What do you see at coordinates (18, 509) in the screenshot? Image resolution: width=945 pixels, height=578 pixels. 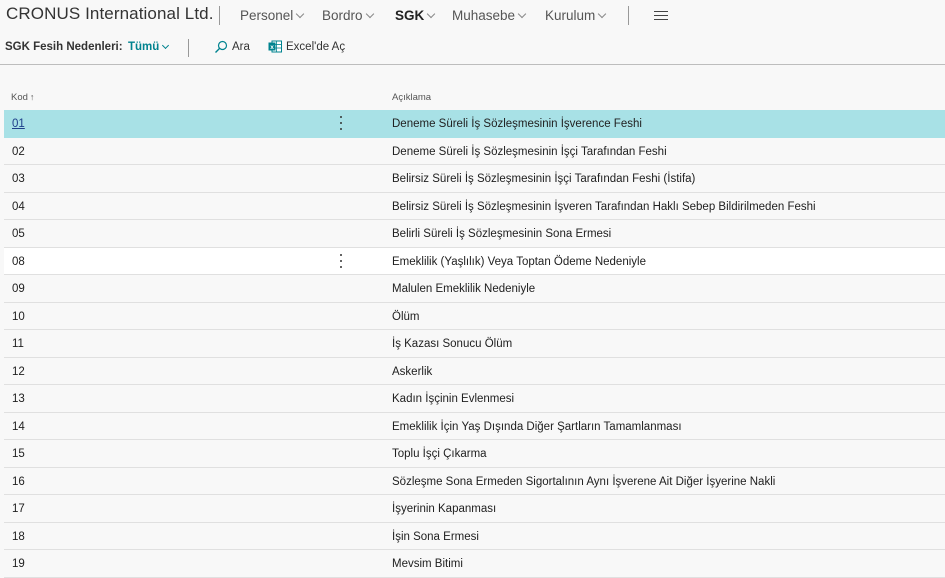 I see `row-kod: 17` at bounding box center [18, 509].